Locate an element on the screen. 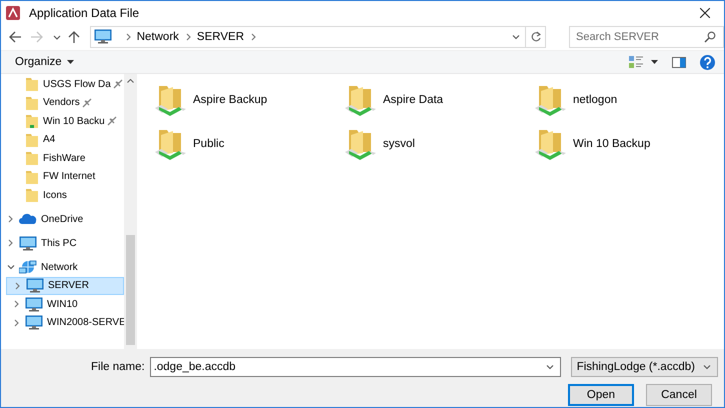 The width and height of the screenshot is (725, 408). folder-item: Aspire Backup is located at coordinates (248, 100).